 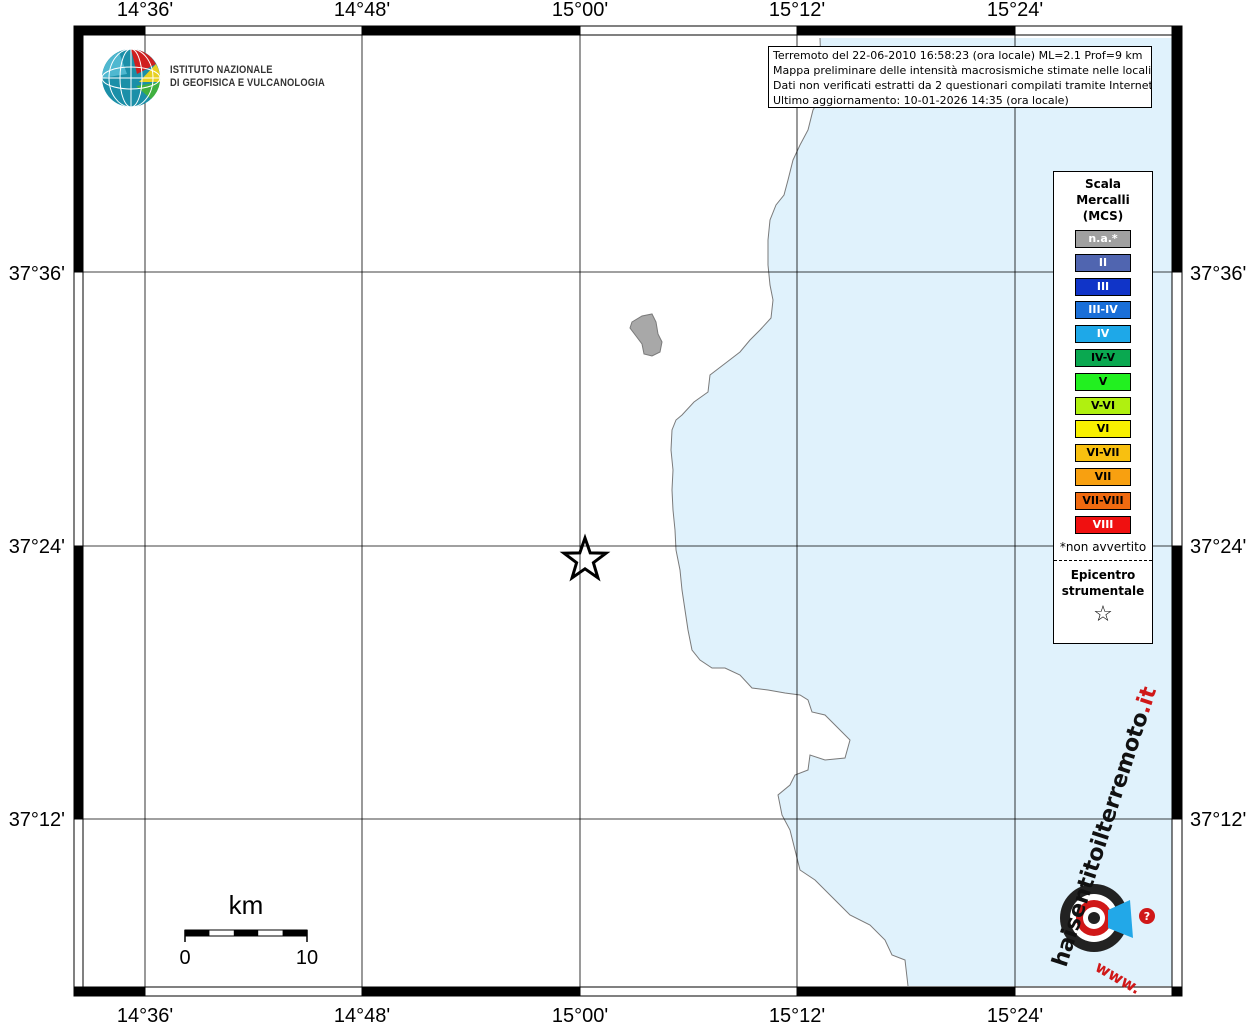 I want to click on legend-note: *non avvertito, so click(x=1103, y=546).